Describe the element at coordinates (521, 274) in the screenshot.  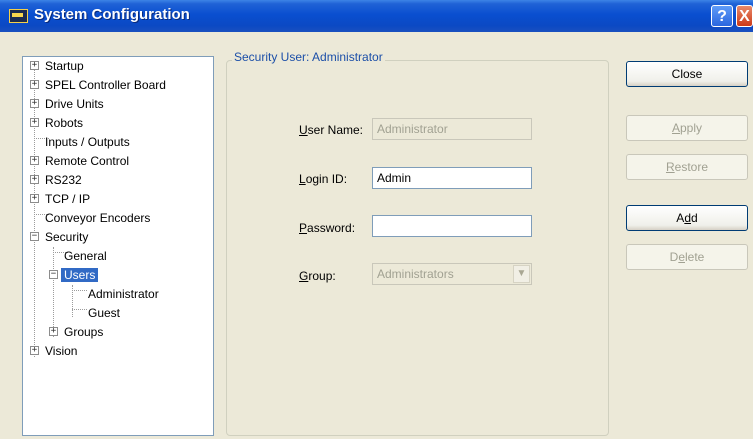
I see `chevron-down-icon: ▼` at that location.